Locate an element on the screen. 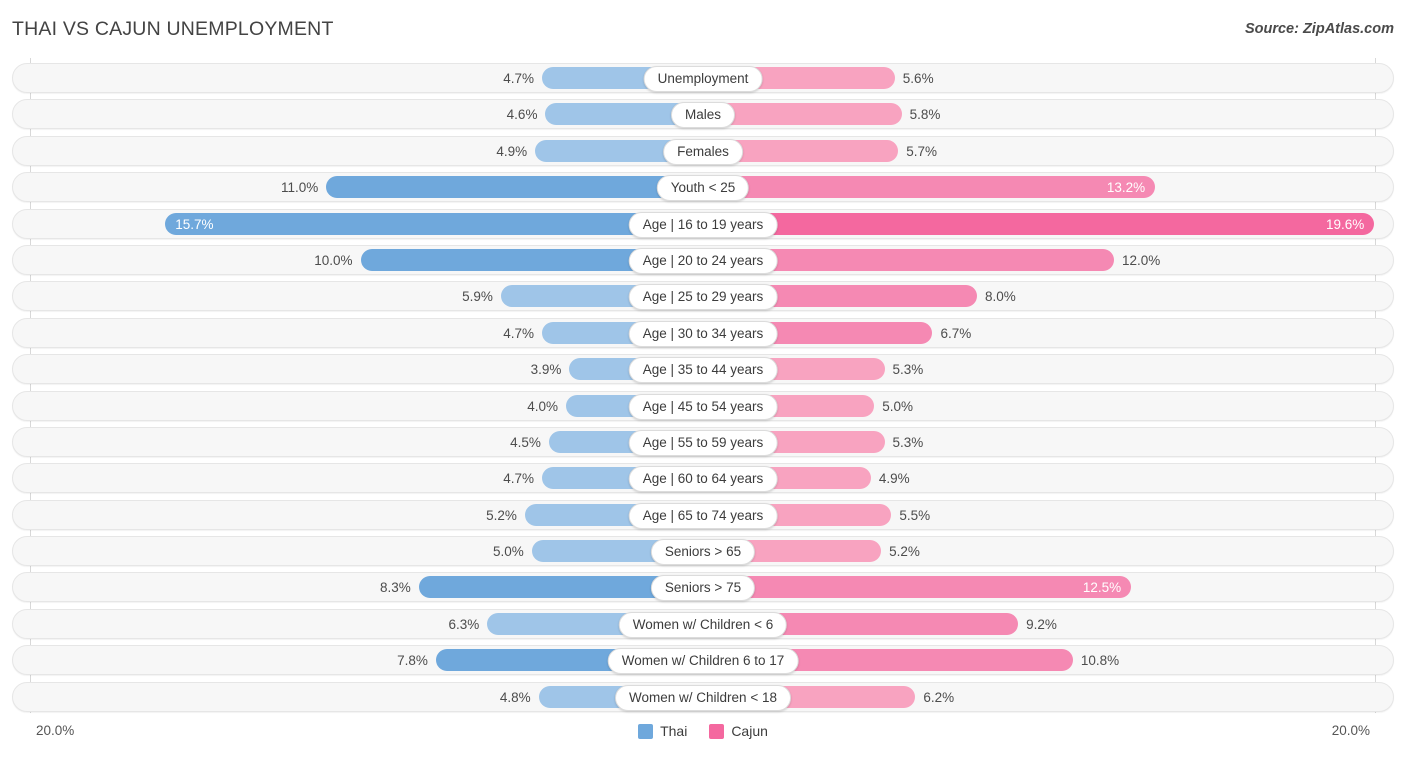 The width and height of the screenshot is (1406, 757). legend-item: Cajun is located at coordinates (738, 731).